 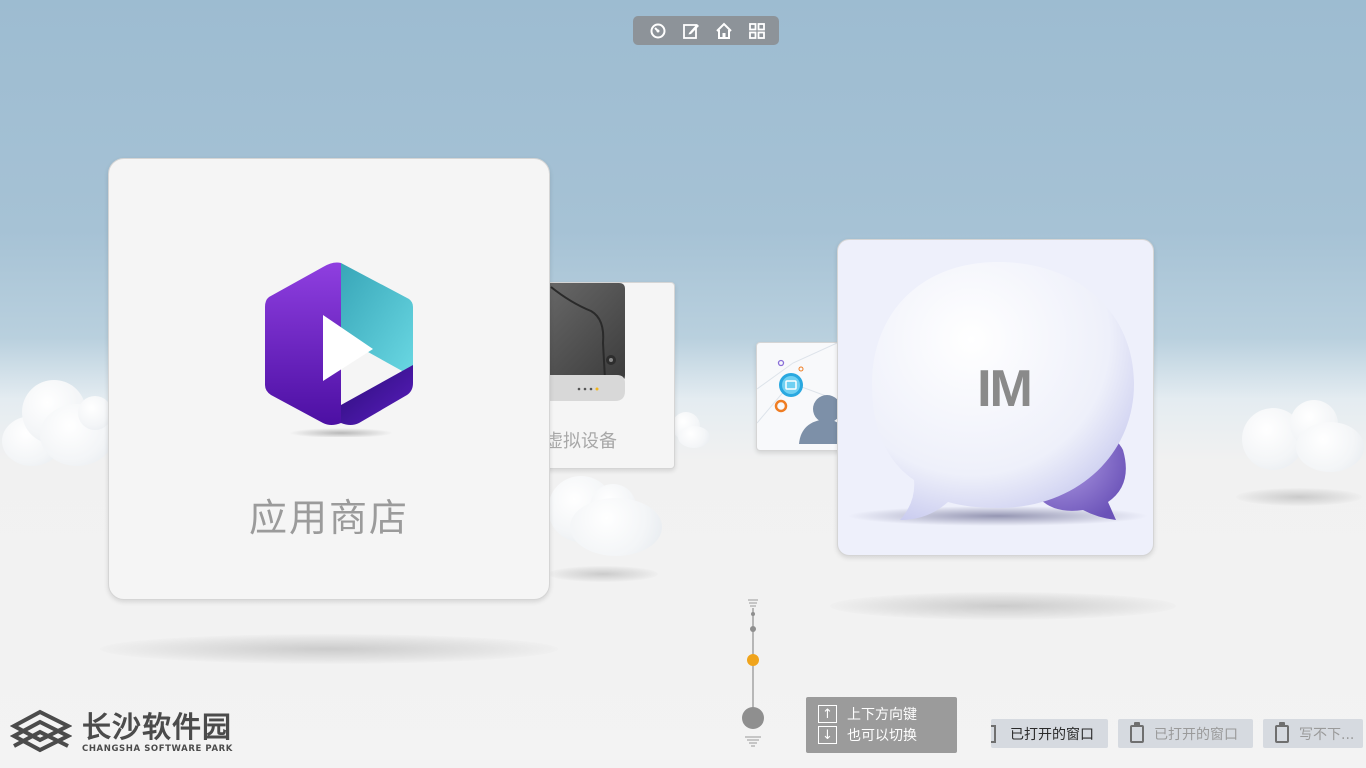 What do you see at coordinates (706, 30) in the screenshot?
I see `top-toolbar` at bounding box center [706, 30].